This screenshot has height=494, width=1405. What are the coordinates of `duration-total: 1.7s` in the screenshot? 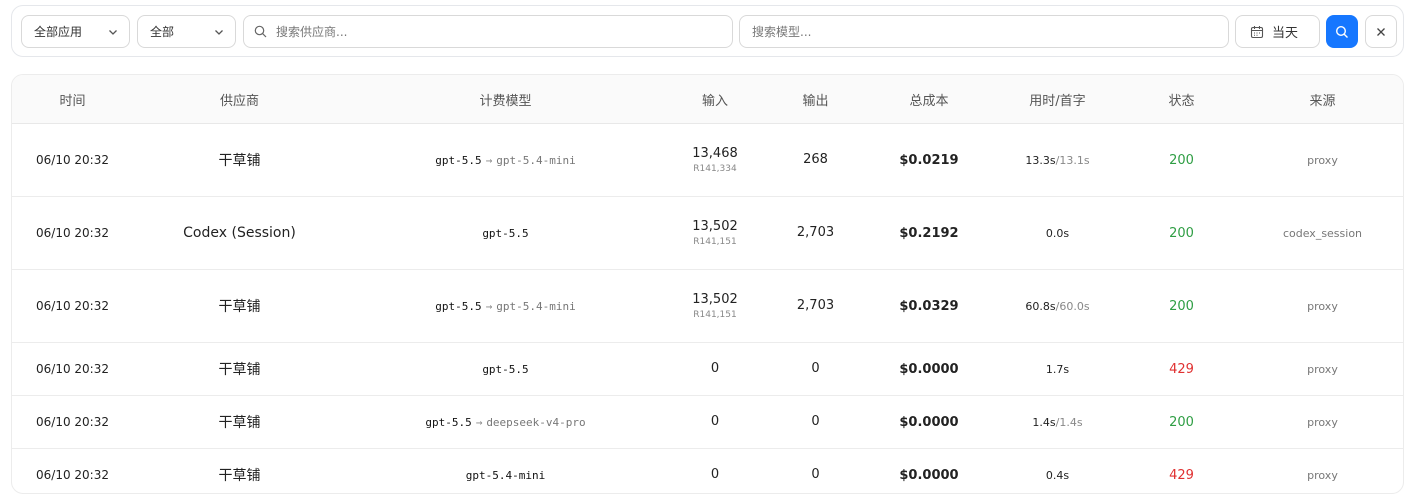 It's located at (1057, 369).